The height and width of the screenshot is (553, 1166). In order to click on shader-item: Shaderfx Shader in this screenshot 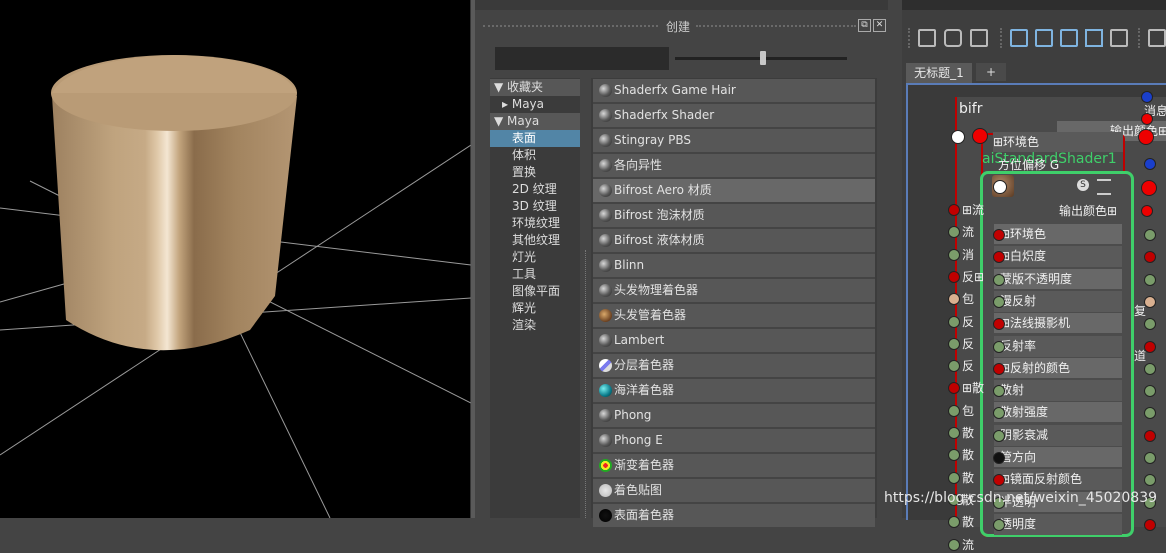, I will do `click(734, 116)`.